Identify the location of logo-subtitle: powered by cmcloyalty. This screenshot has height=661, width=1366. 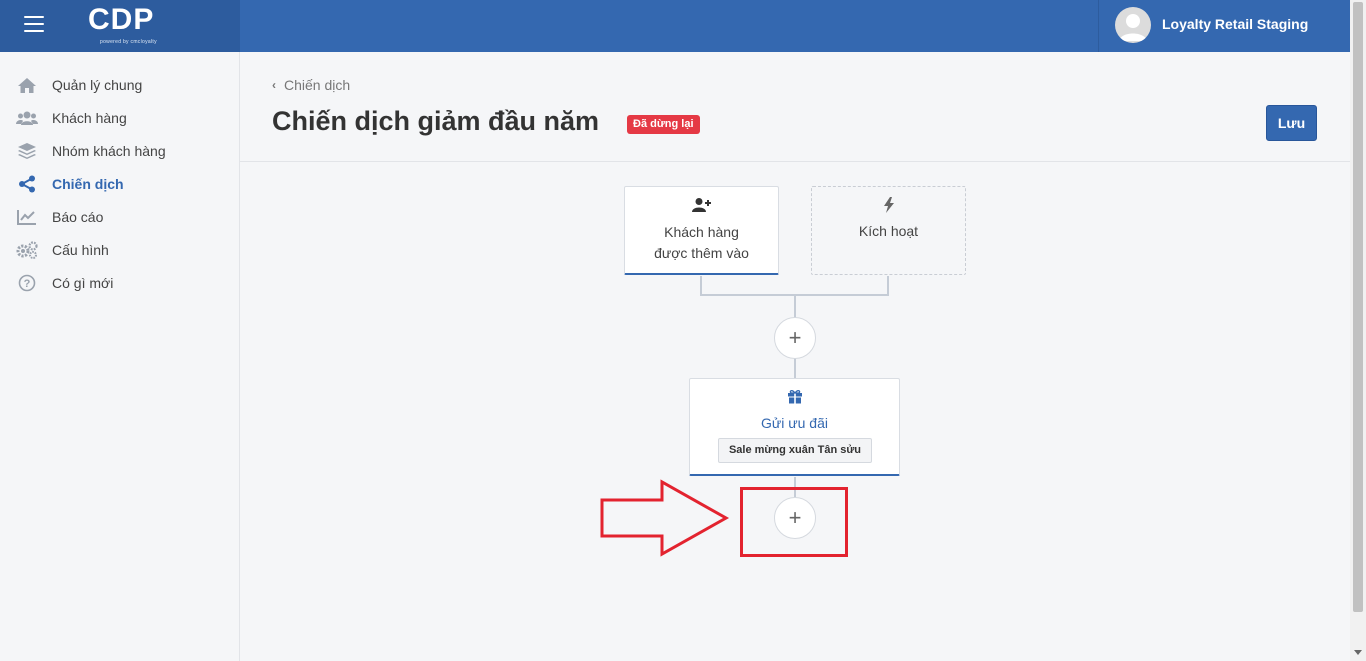
(128, 42).